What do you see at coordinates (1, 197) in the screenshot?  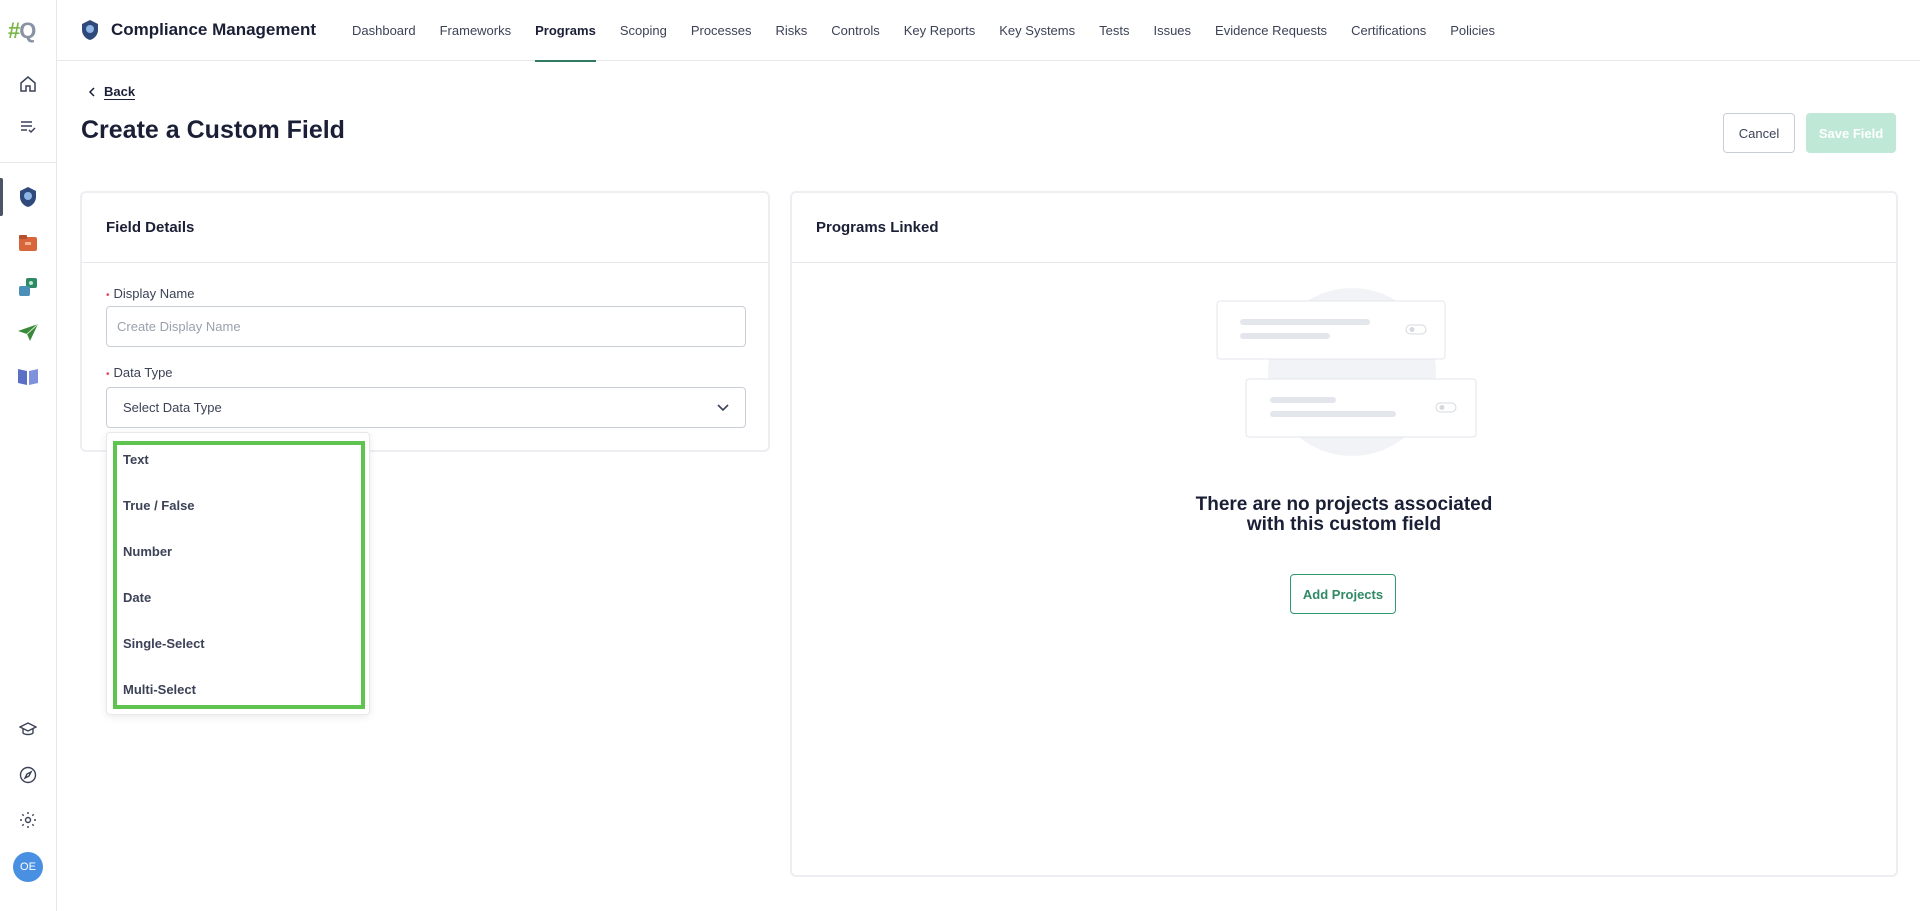 I see `rail-active-indicator` at bounding box center [1, 197].